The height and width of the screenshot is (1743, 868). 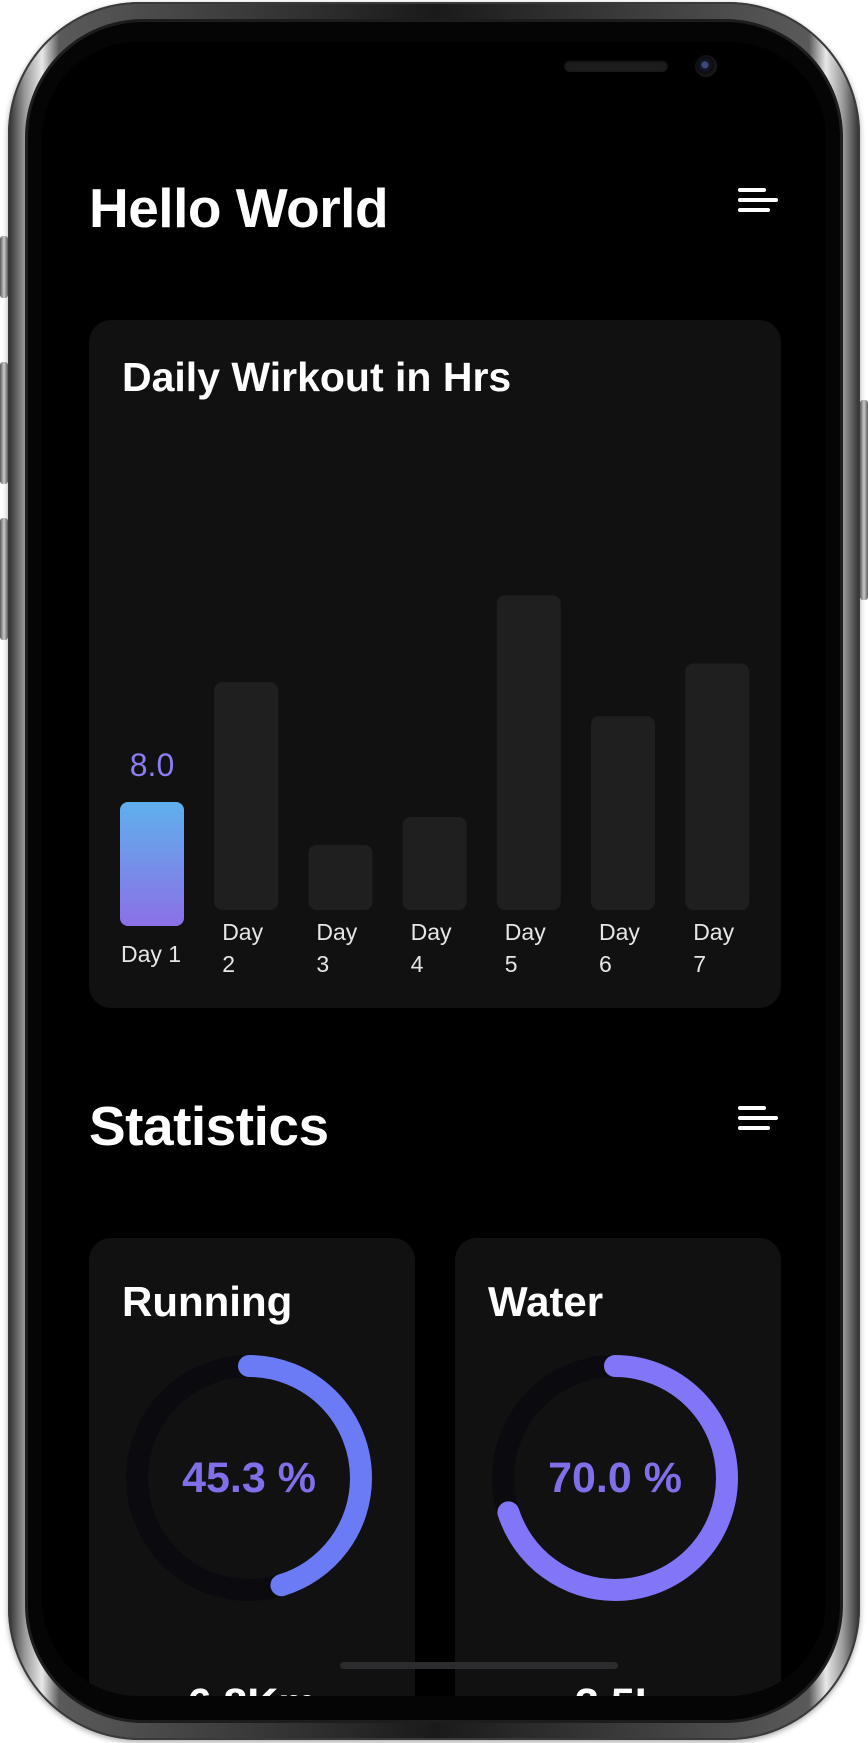 I want to click on running-distance: 6.8Km, so click(x=252, y=1688).